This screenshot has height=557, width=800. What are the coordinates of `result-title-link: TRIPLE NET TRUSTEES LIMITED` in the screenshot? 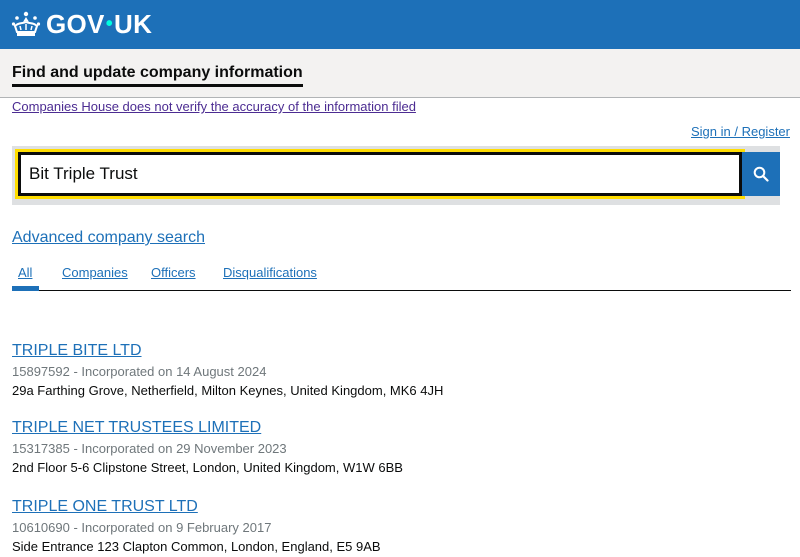 It's located at (207, 428).